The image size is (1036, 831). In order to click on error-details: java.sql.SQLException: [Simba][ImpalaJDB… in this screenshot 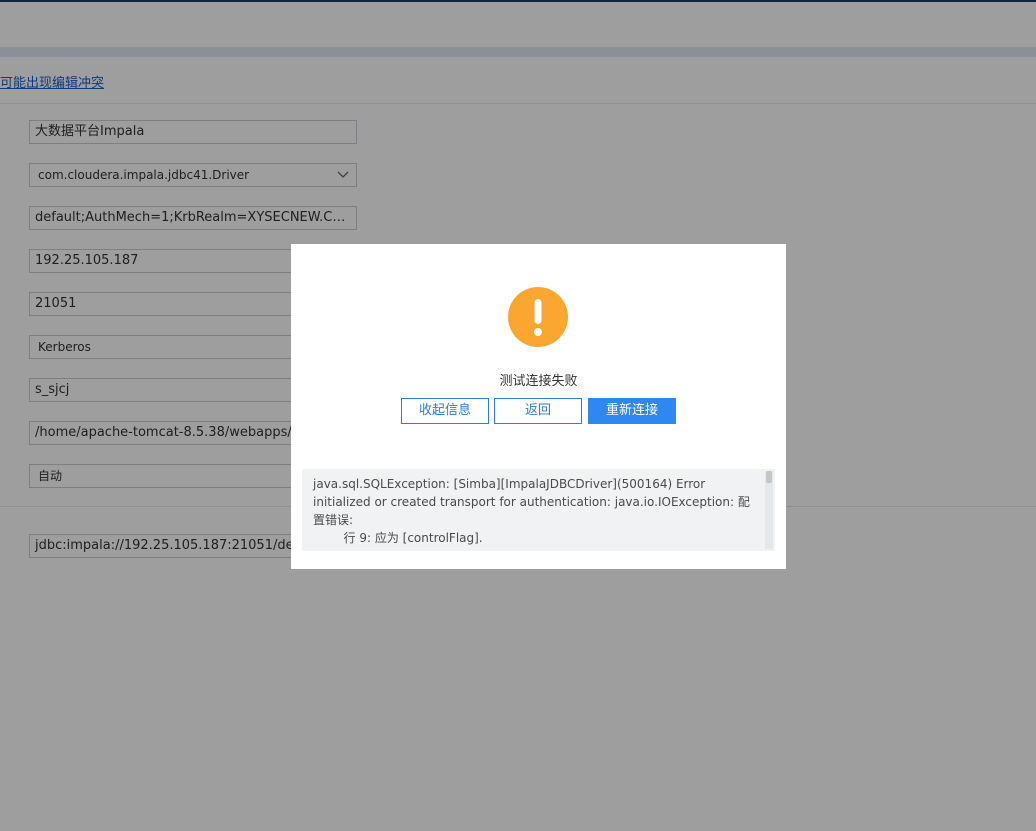, I will do `click(538, 510)`.